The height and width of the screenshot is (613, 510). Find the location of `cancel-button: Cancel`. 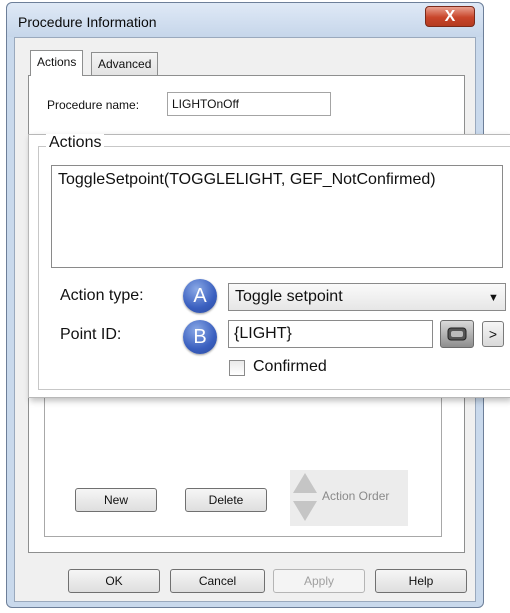

cancel-button: Cancel is located at coordinates (217, 581).